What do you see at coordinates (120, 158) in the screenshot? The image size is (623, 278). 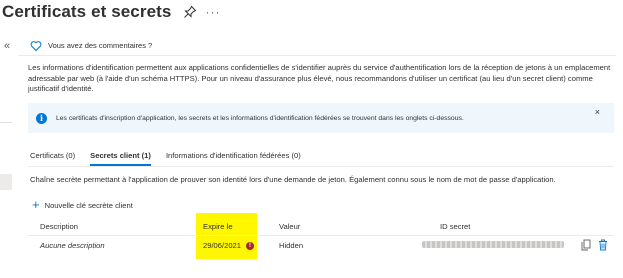 I see `tab-client-secrets: Secrets client (1)` at bounding box center [120, 158].